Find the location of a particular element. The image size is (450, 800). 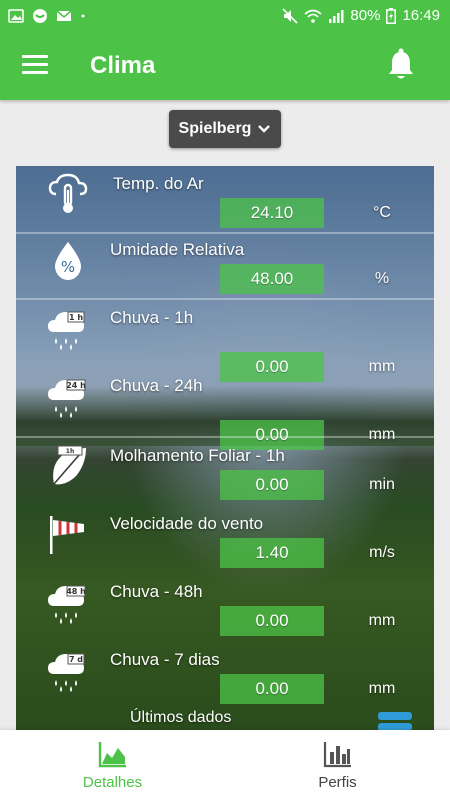

bell-icon is located at coordinates (401, 63).